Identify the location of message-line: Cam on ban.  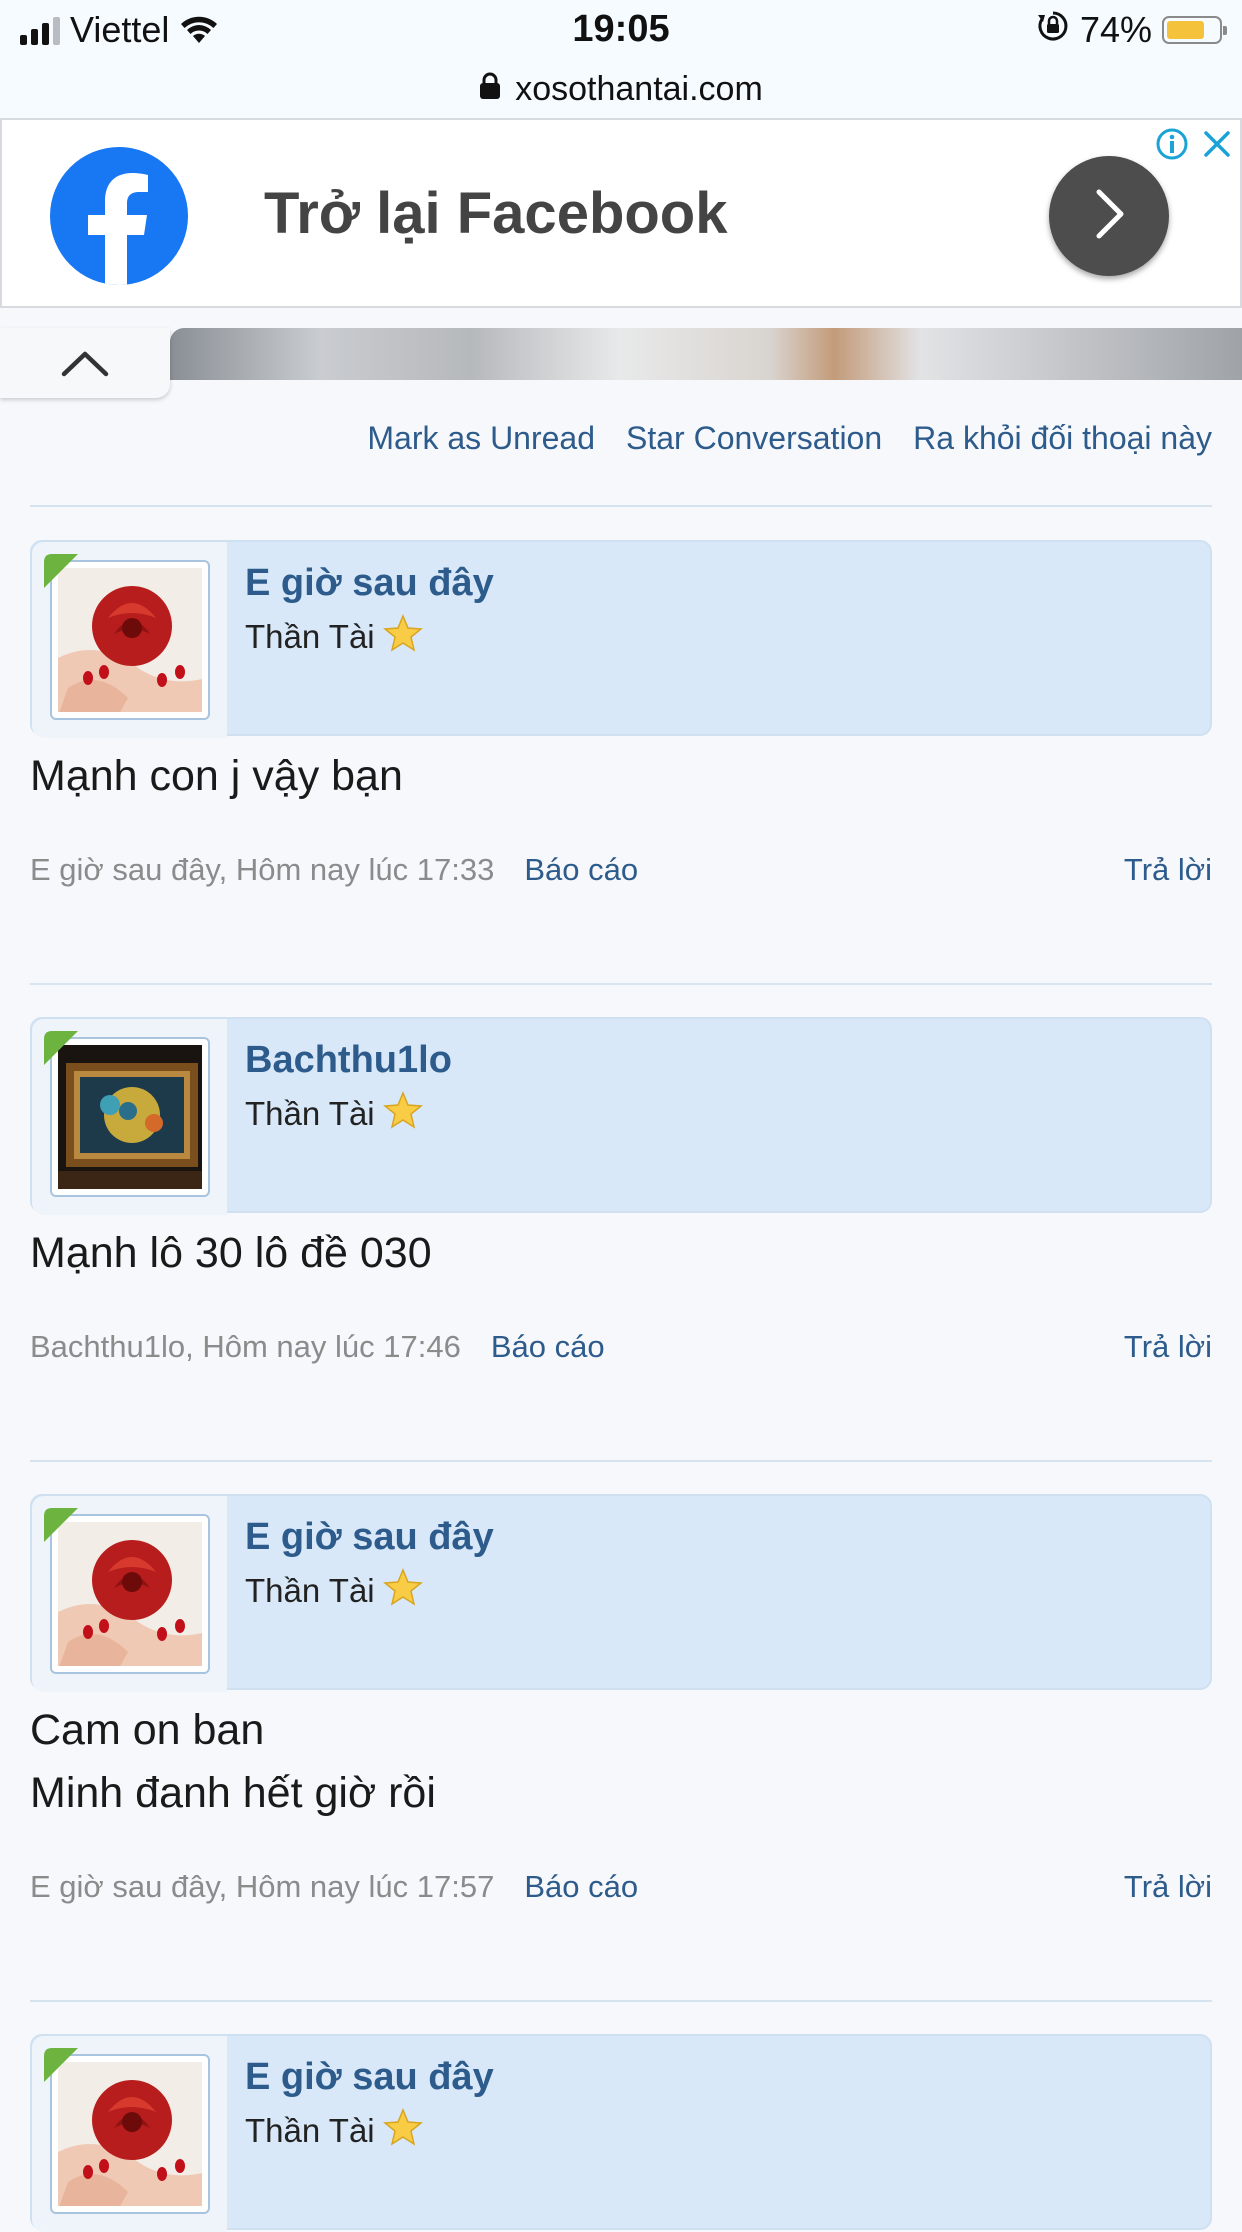
(147, 1730).